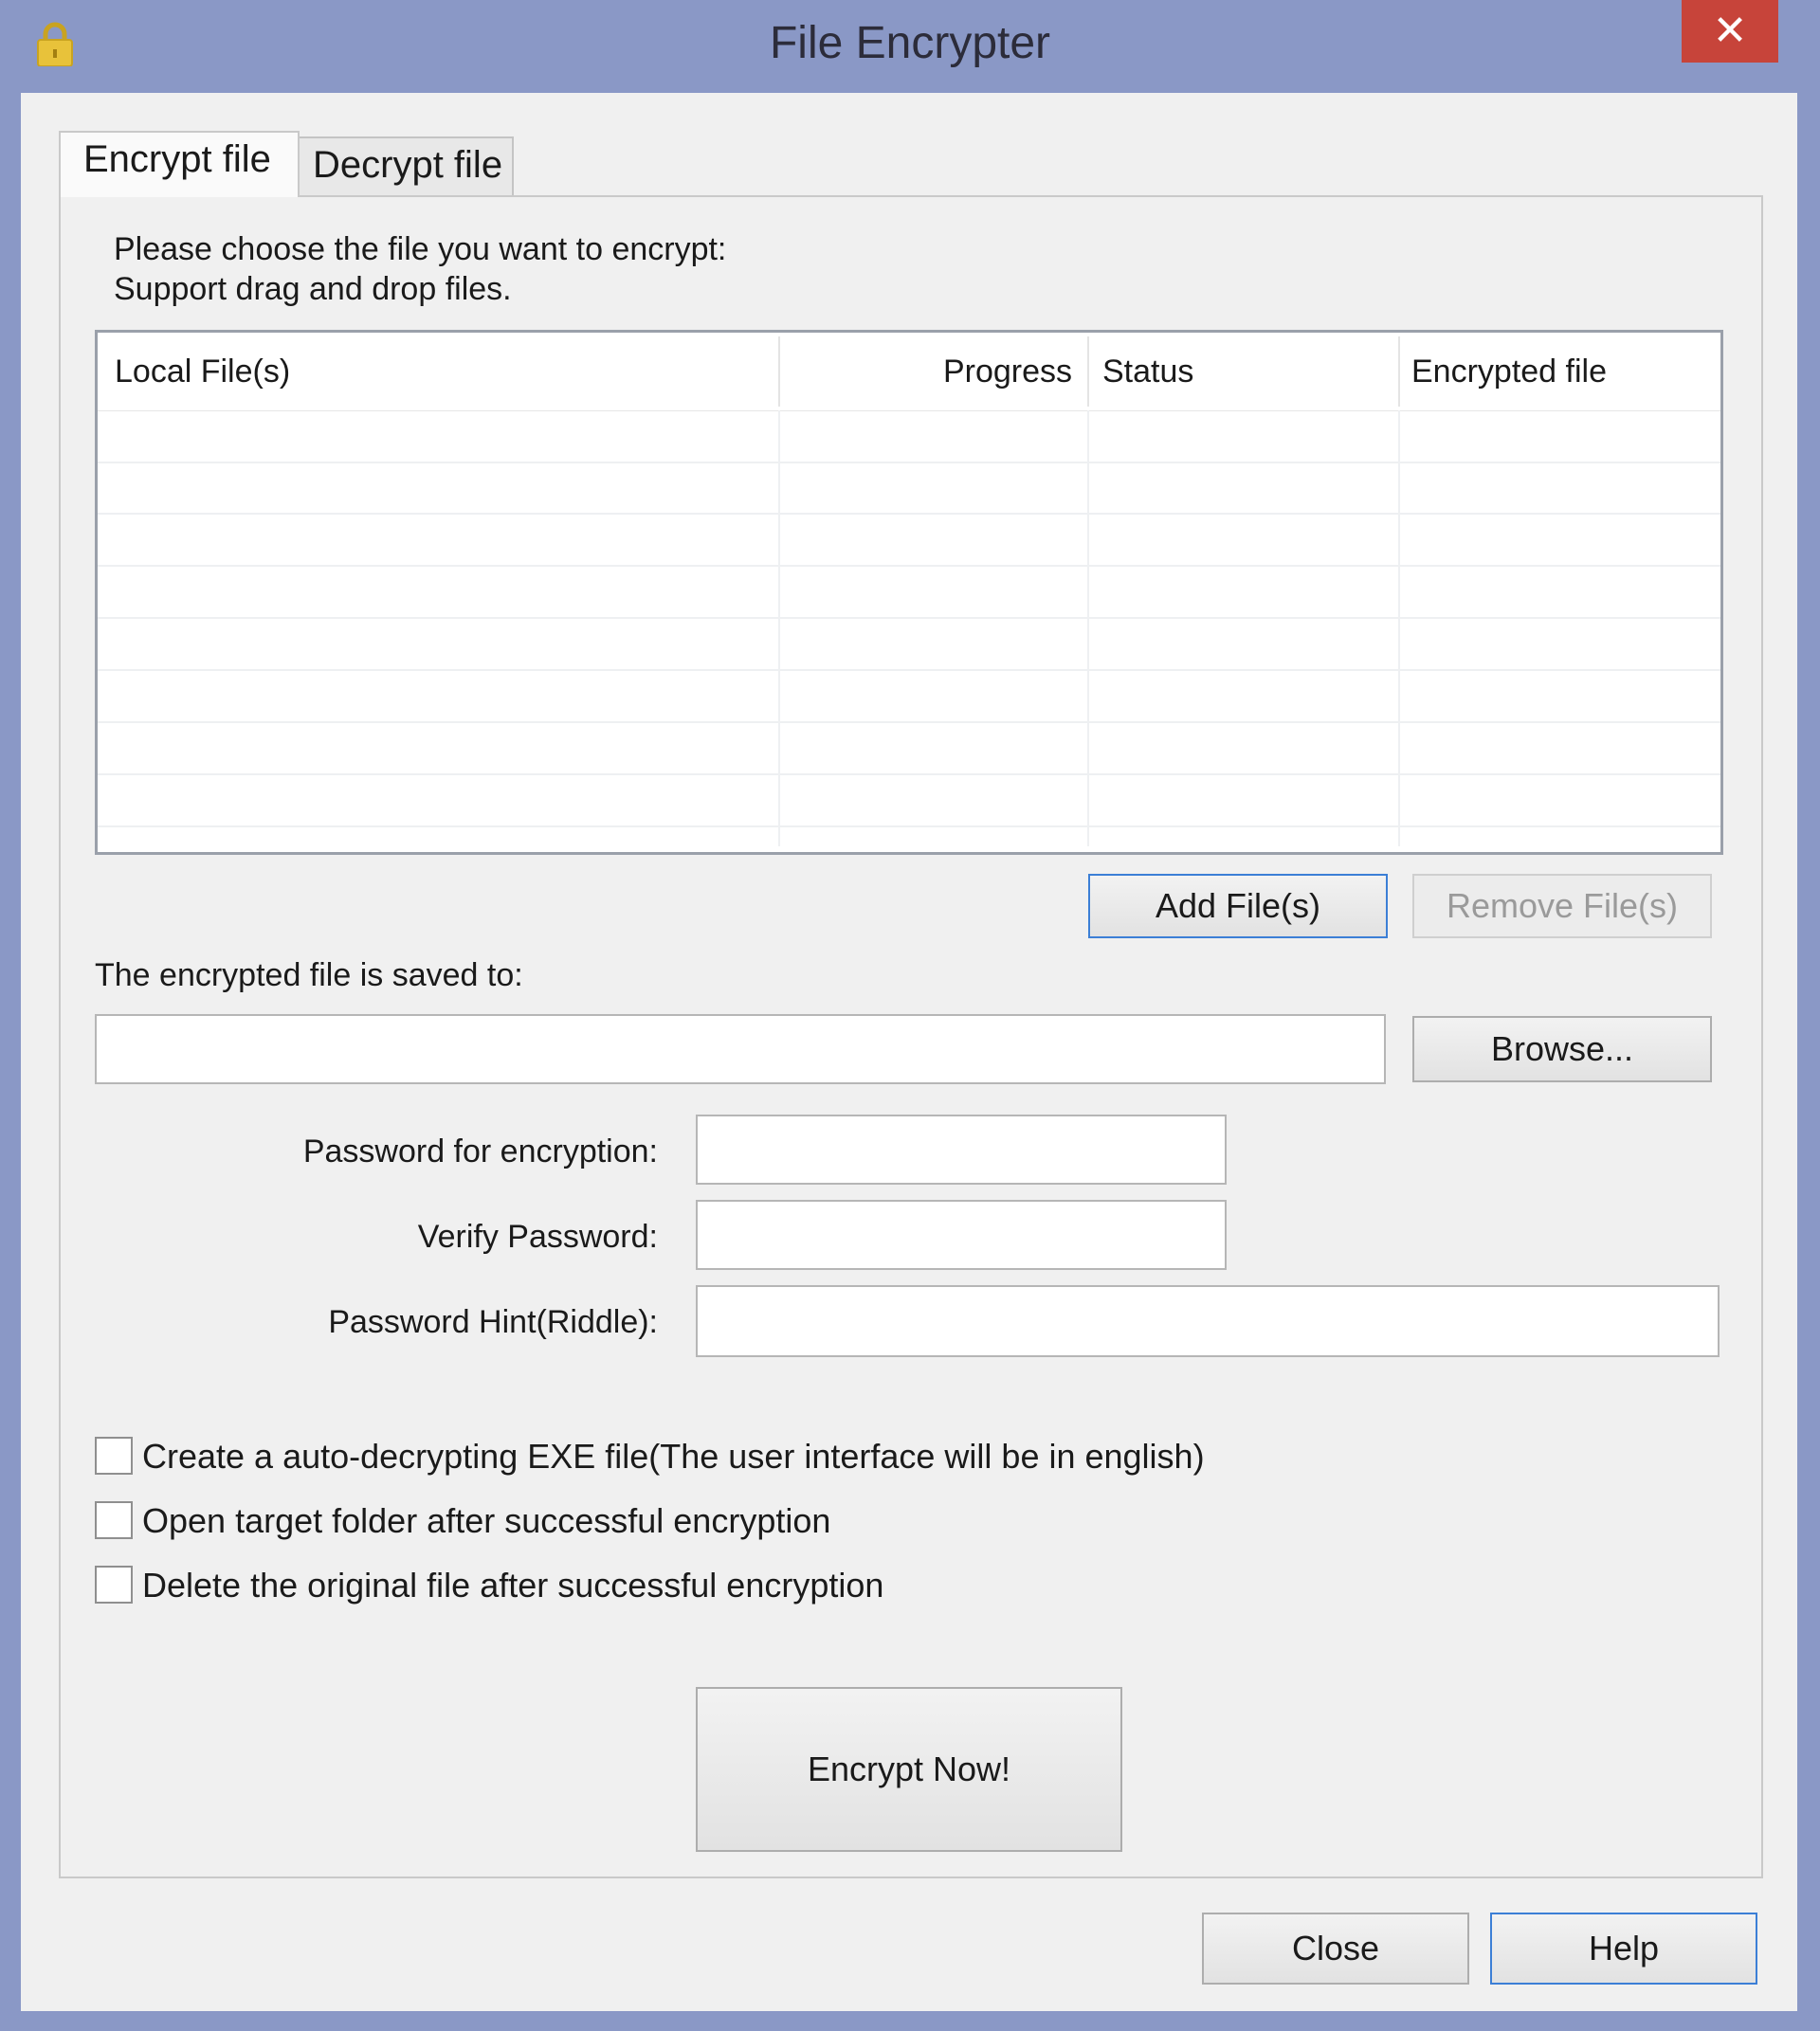  What do you see at coordinates (309, 975) in the screenshot?
I see `save-to-label: The encrypted file is saved to:` at bounding box center [309, 975].